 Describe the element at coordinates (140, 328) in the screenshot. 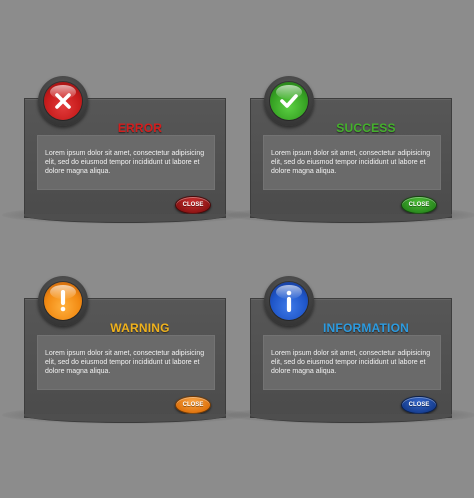

I see `dialog-title: WARNING` at that location.